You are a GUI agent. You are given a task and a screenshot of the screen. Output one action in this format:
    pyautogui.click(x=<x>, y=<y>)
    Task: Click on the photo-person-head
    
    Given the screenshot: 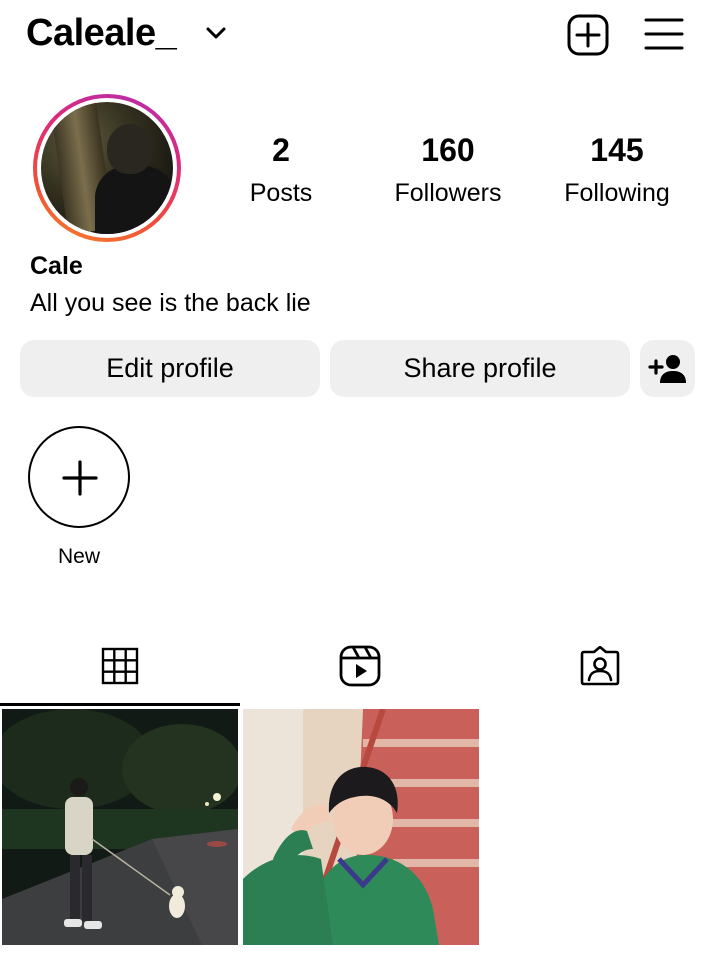 What is the action you would take?
    pyautogui.click(x=130, y=149)
    